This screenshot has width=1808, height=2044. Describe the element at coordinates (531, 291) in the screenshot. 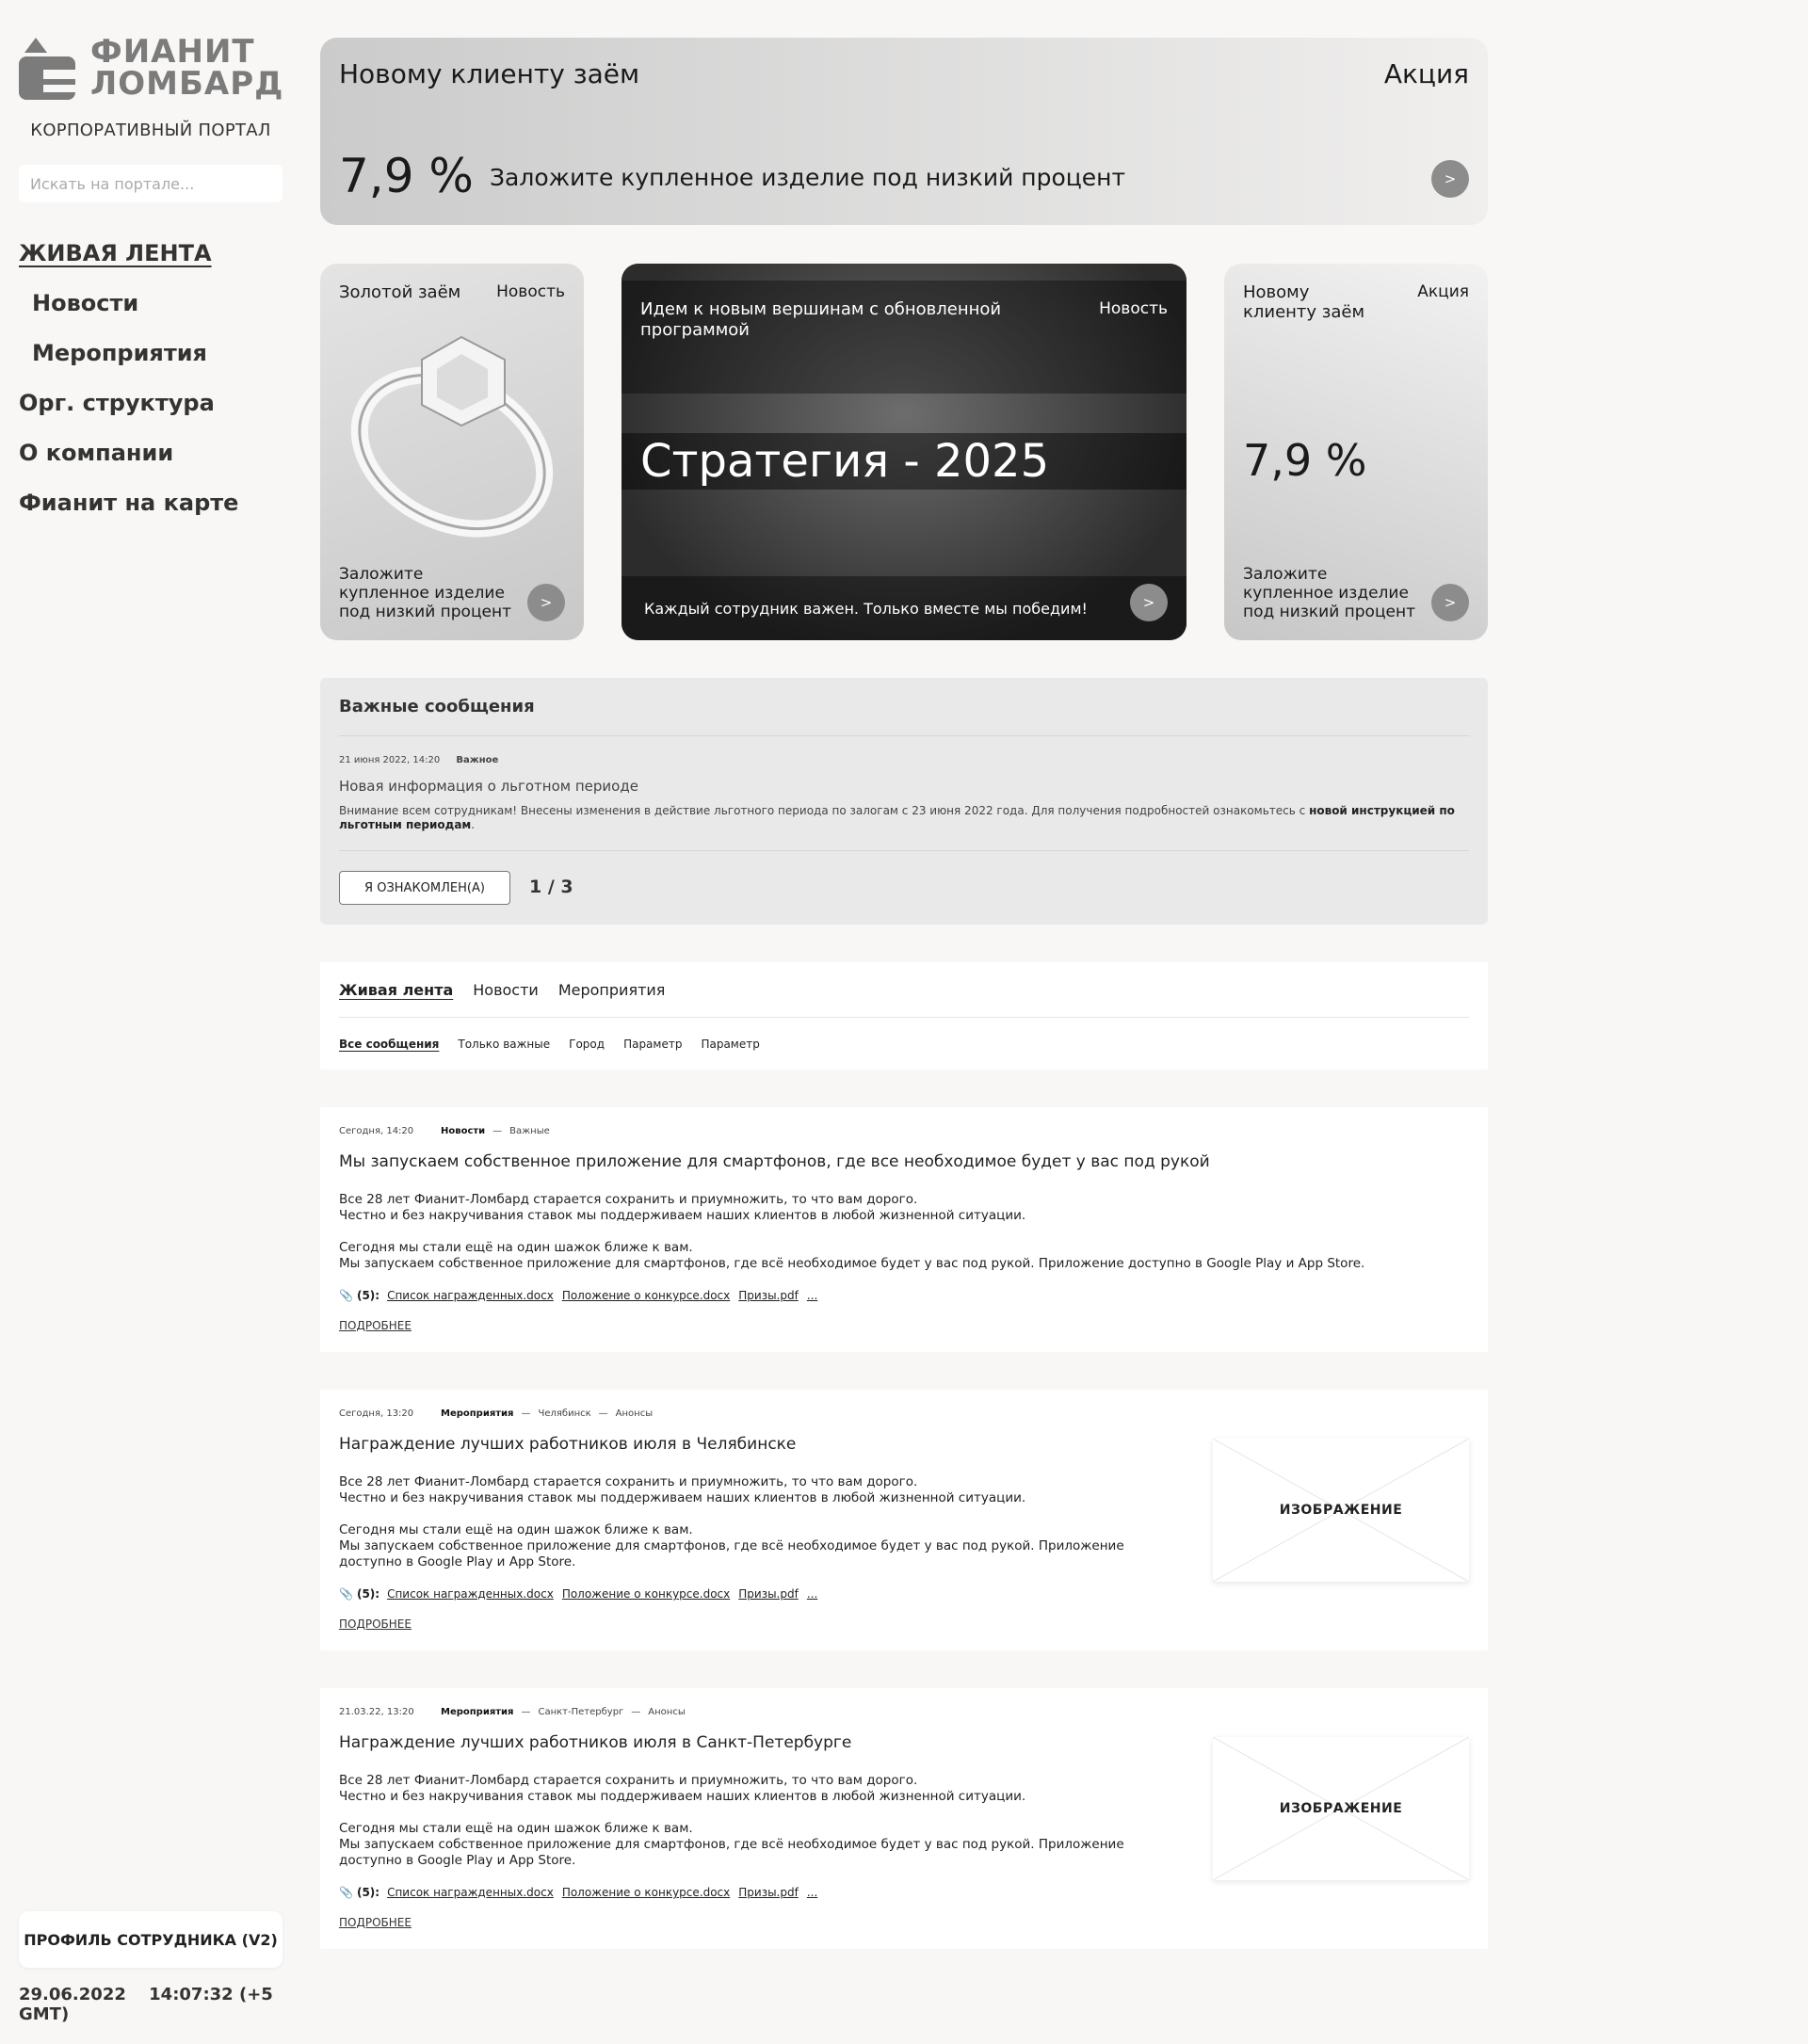

I see `card-gold-tag: Новость` at that location.